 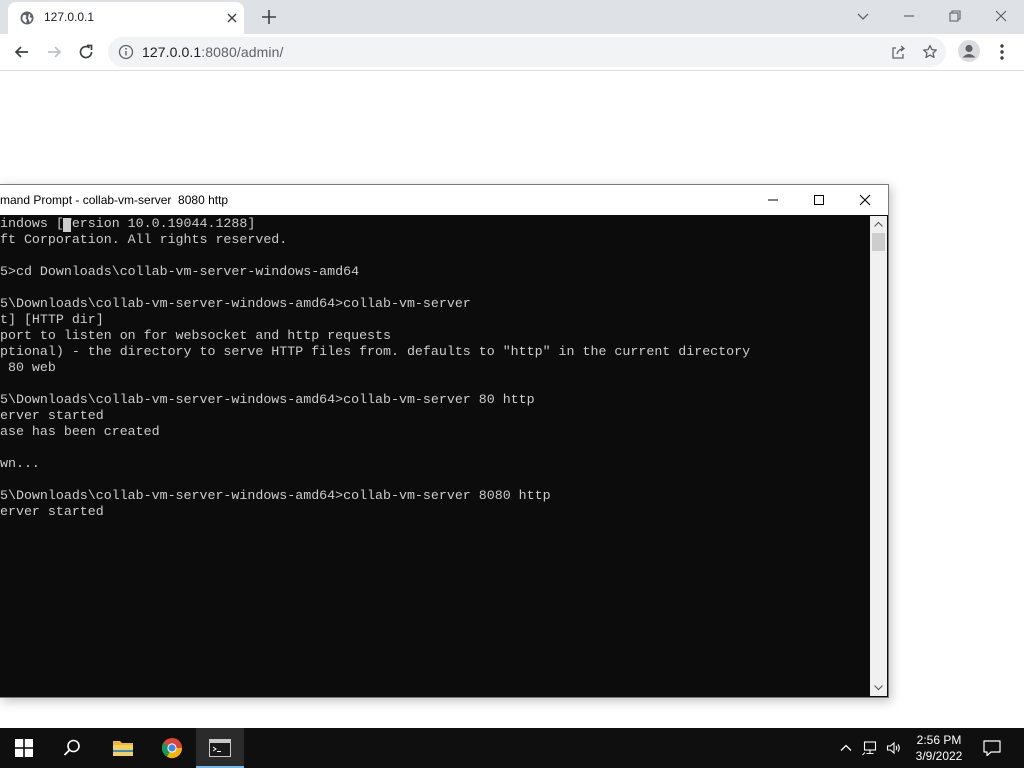 I want to click on back-arrow-icon, so click(x=22, y=52).